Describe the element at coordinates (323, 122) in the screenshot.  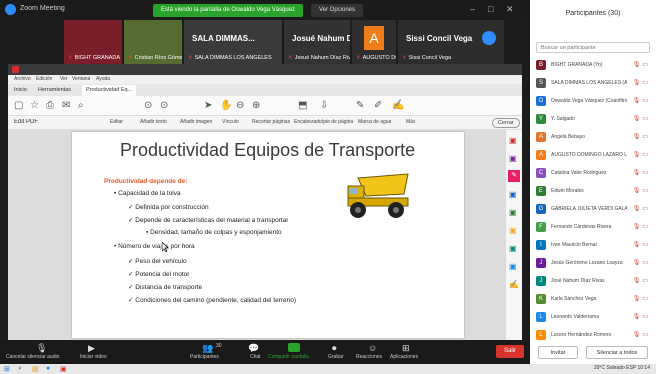
I see `edit-tool-button: Encabezado/pie de página` at that location.